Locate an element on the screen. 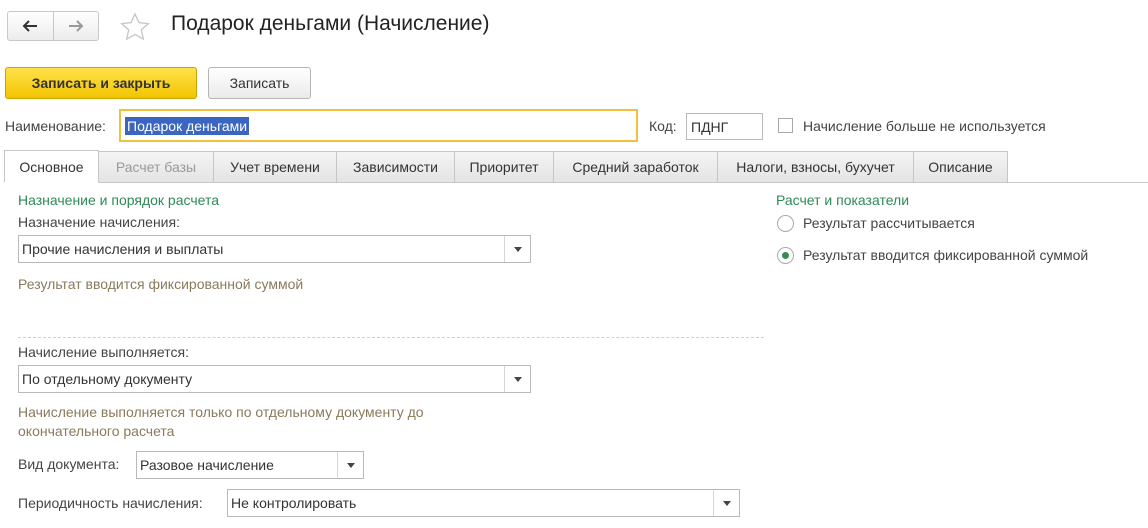 The height and width of the screenshot is (528, 1148). name-input-value: Подарок деньгами is located at coordinates (187, 125).